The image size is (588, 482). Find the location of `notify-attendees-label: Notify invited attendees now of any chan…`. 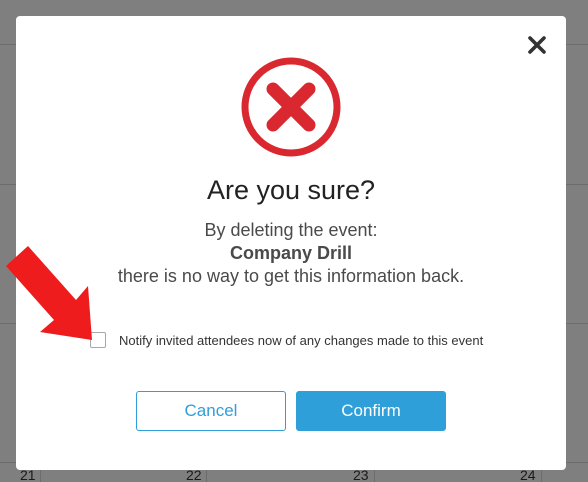

notify-attendees-label: Notify invited attendees now of any chan… is located at coordinates (301, 340).